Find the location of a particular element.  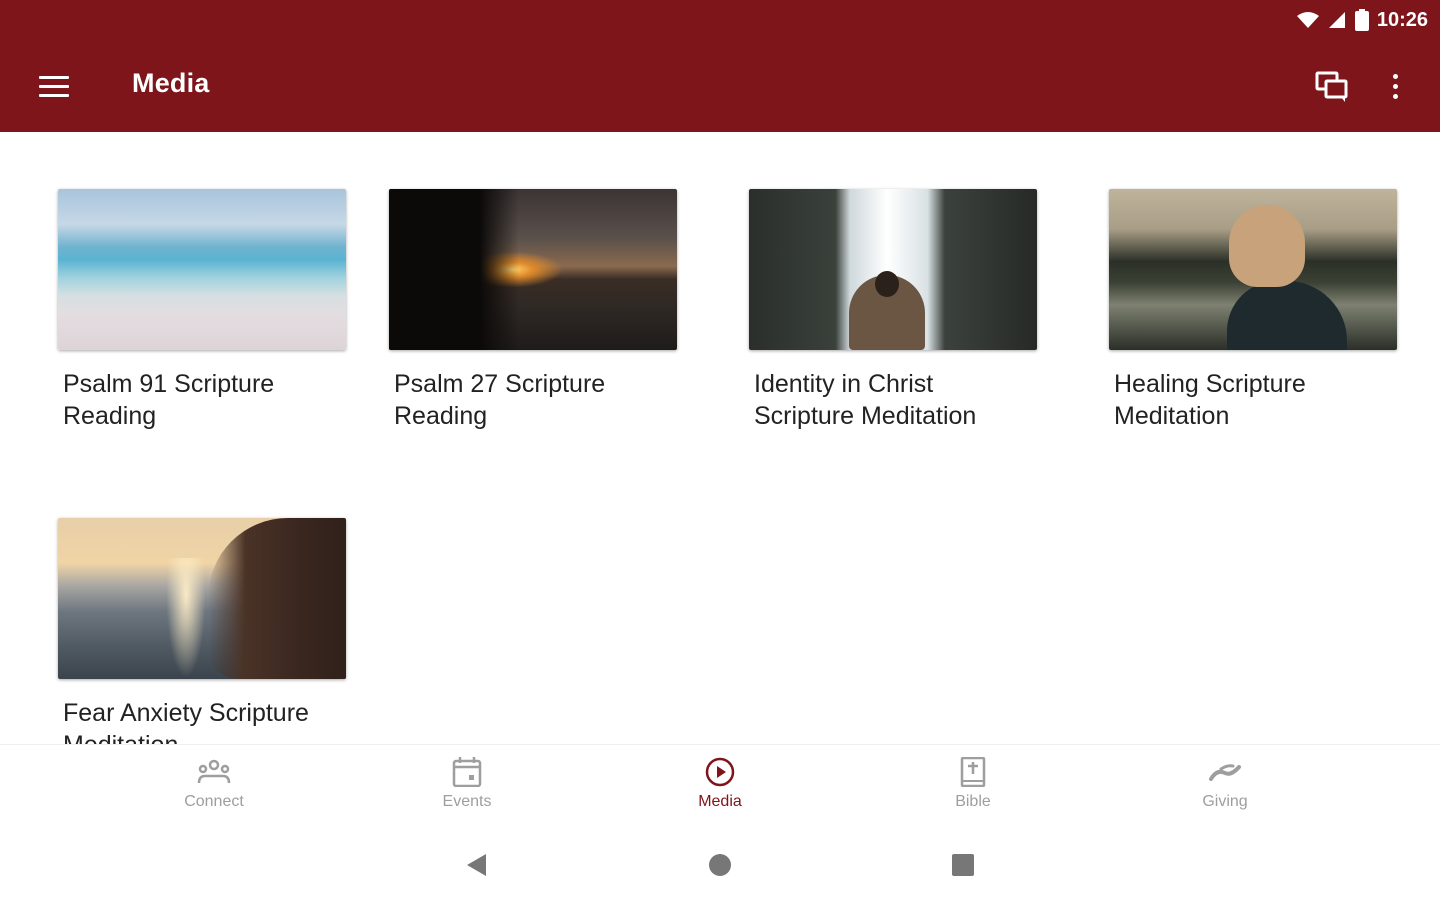

status-bar: 10:26 is located at coordinates (1362, 20).